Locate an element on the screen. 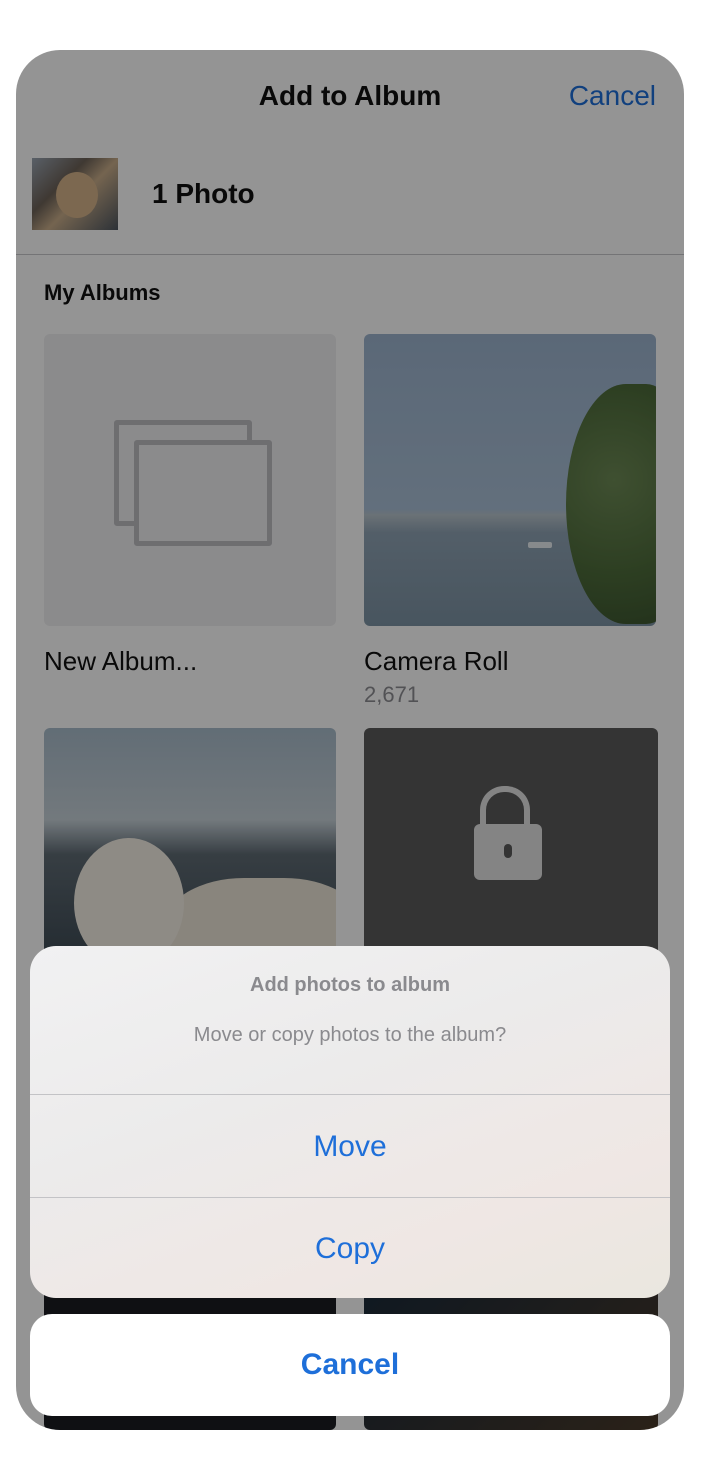 The image size is (704, 1460). copy-button: Copy is located at coordinates (350, 1248).